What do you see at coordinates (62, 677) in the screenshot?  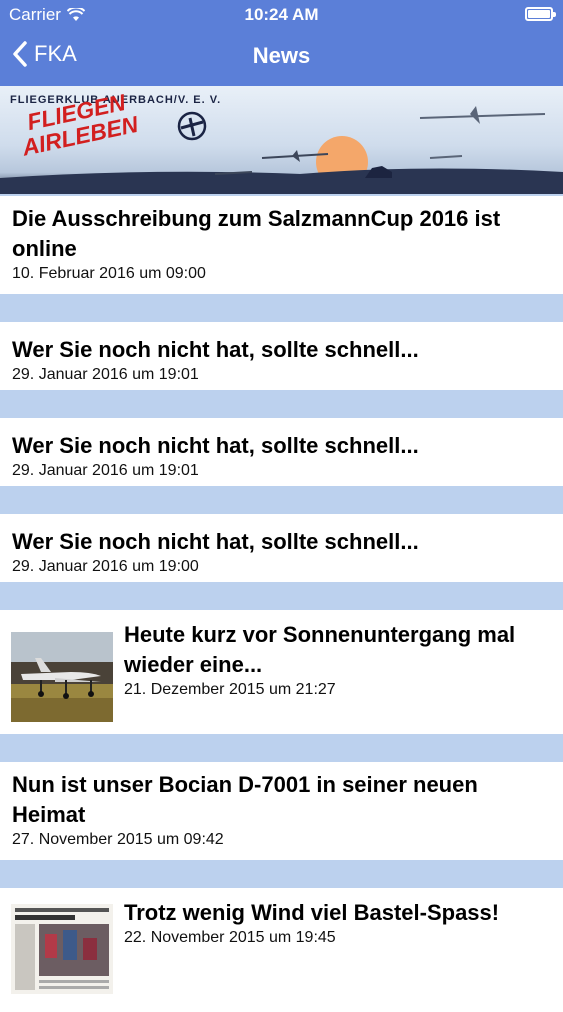 I see `airplane-thumbnail` at bounding box center [62, 677].